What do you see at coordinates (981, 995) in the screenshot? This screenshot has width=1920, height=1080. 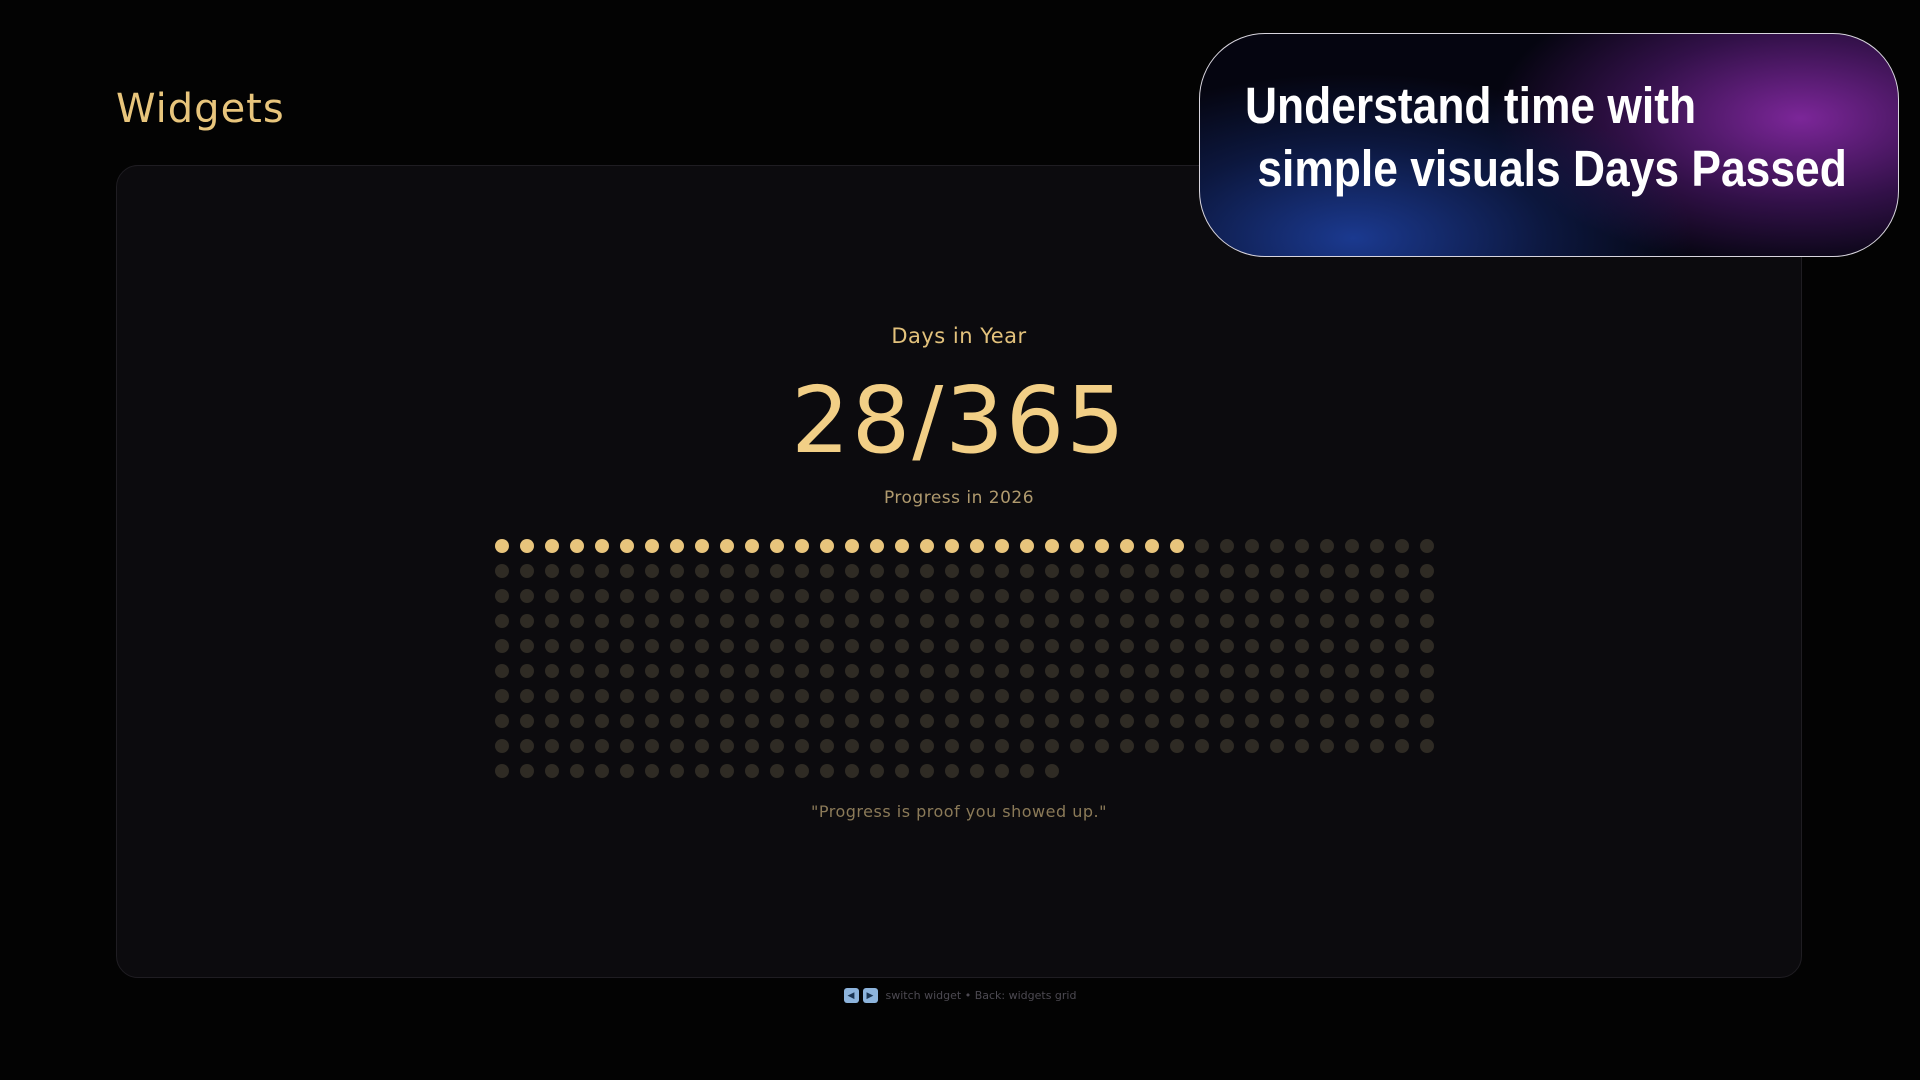 I see `footer-hint-text: switch widget • Back: widgets grid` at bounding box center [981, 995].